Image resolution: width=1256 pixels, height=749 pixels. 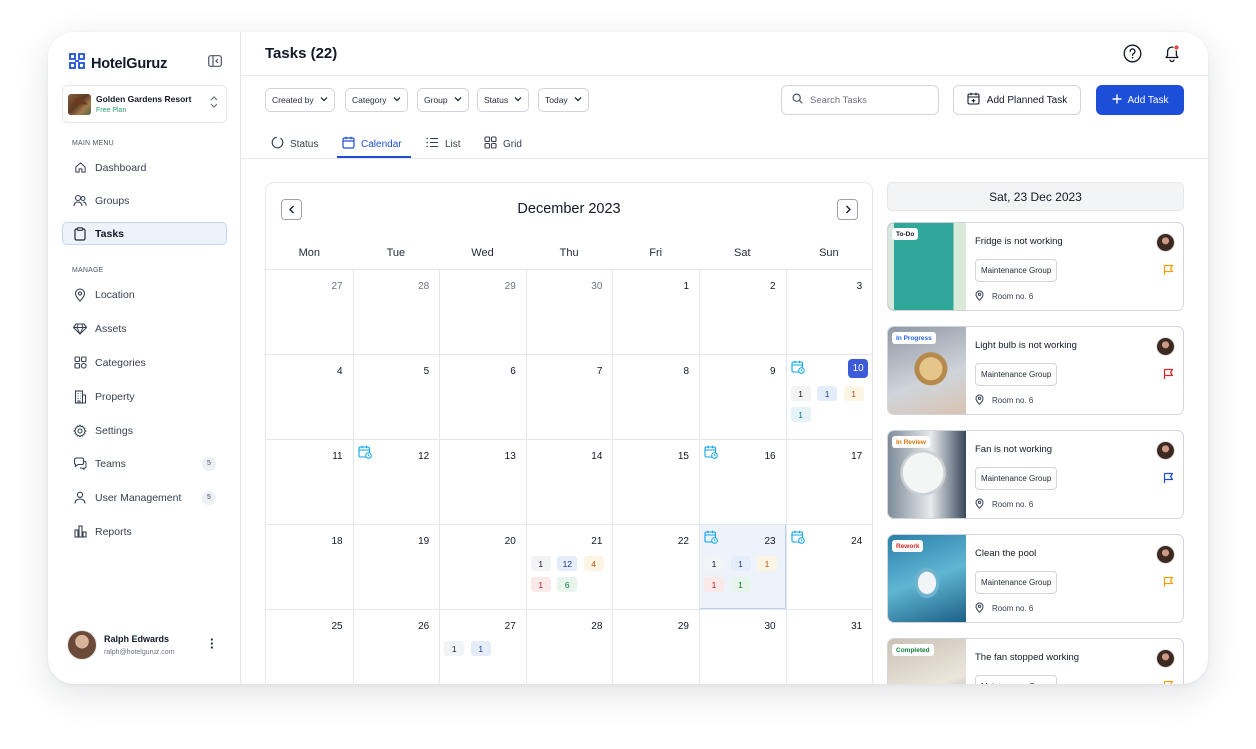 What do you see at coordinates (913, 650) in the screenshot?
I see `status-badge: Completed` at bounding box center [913, 650].